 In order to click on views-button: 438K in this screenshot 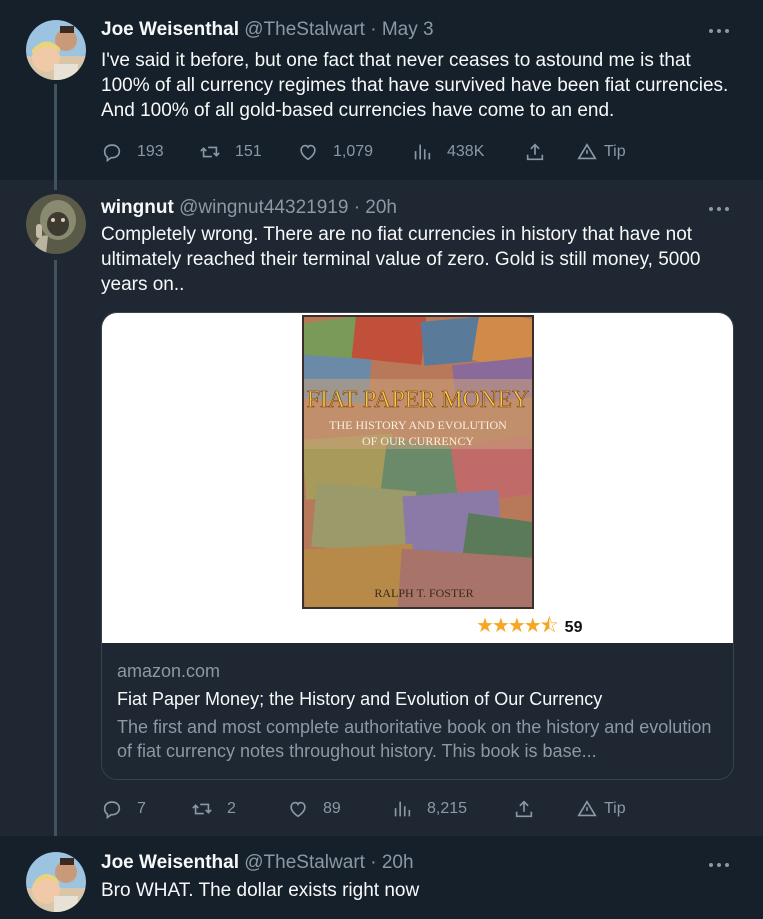, I will do `click(447, 152)`.